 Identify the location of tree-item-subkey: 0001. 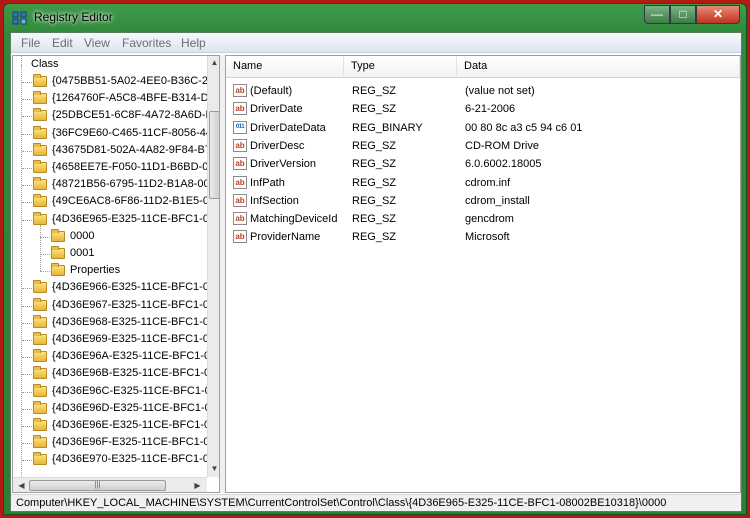
(110, 253).